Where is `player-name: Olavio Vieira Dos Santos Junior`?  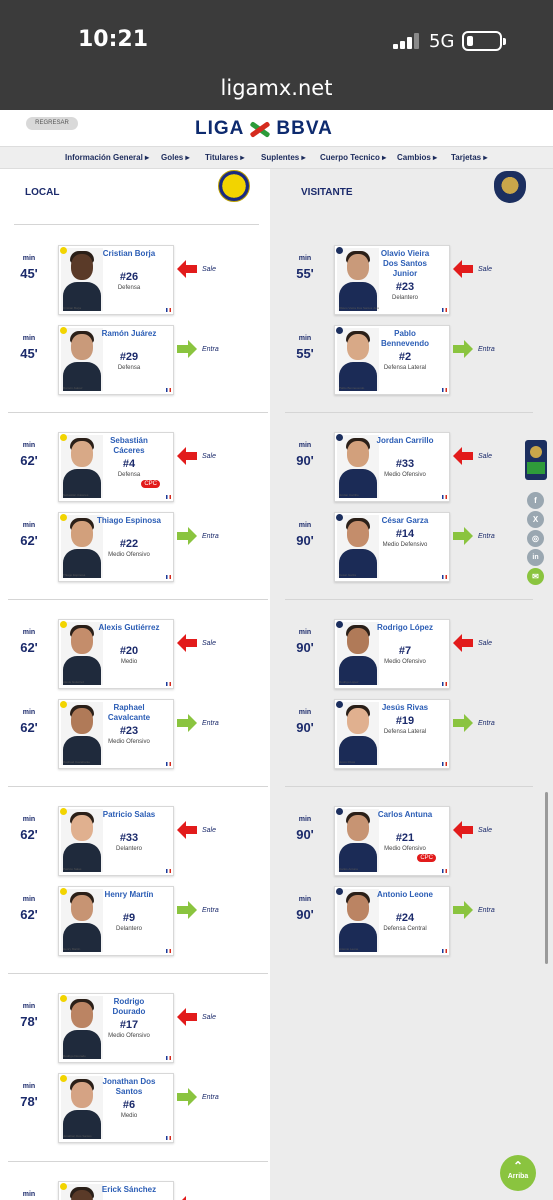
player-name: Olavio Vieira Dos Santos Junior is located at coordinates (405, 264).